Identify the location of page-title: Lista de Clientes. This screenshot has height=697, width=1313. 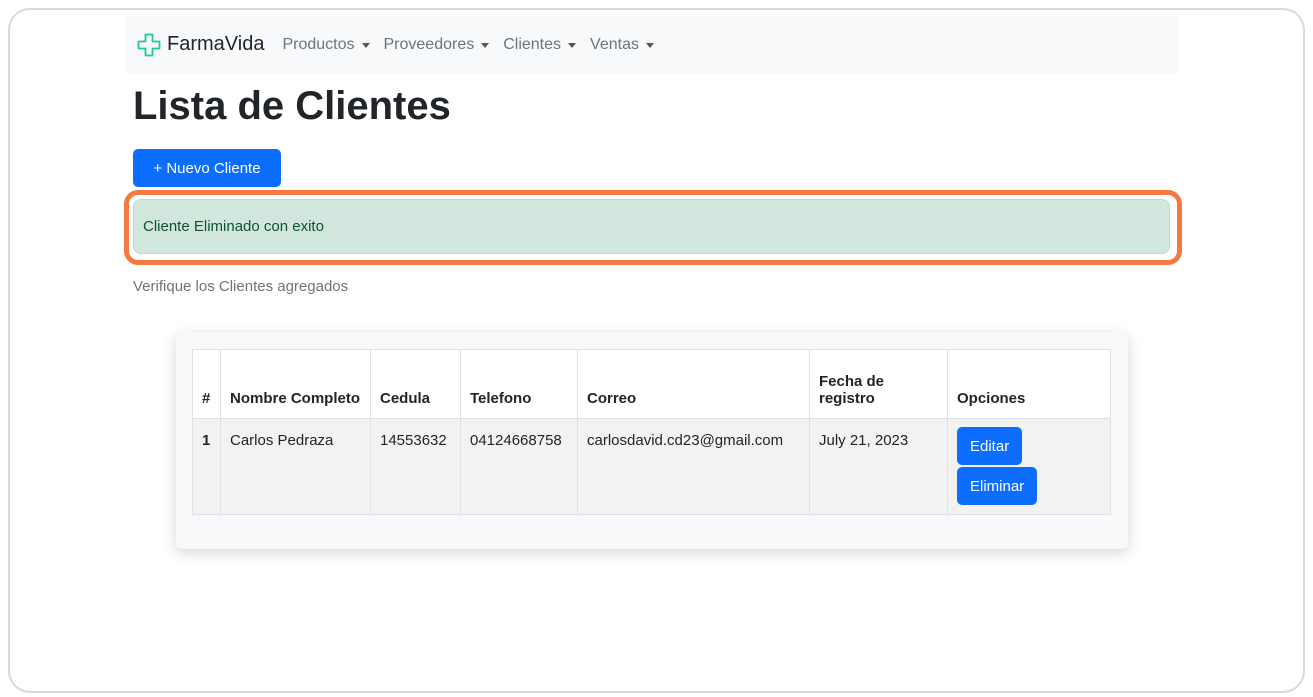
(292, 106).